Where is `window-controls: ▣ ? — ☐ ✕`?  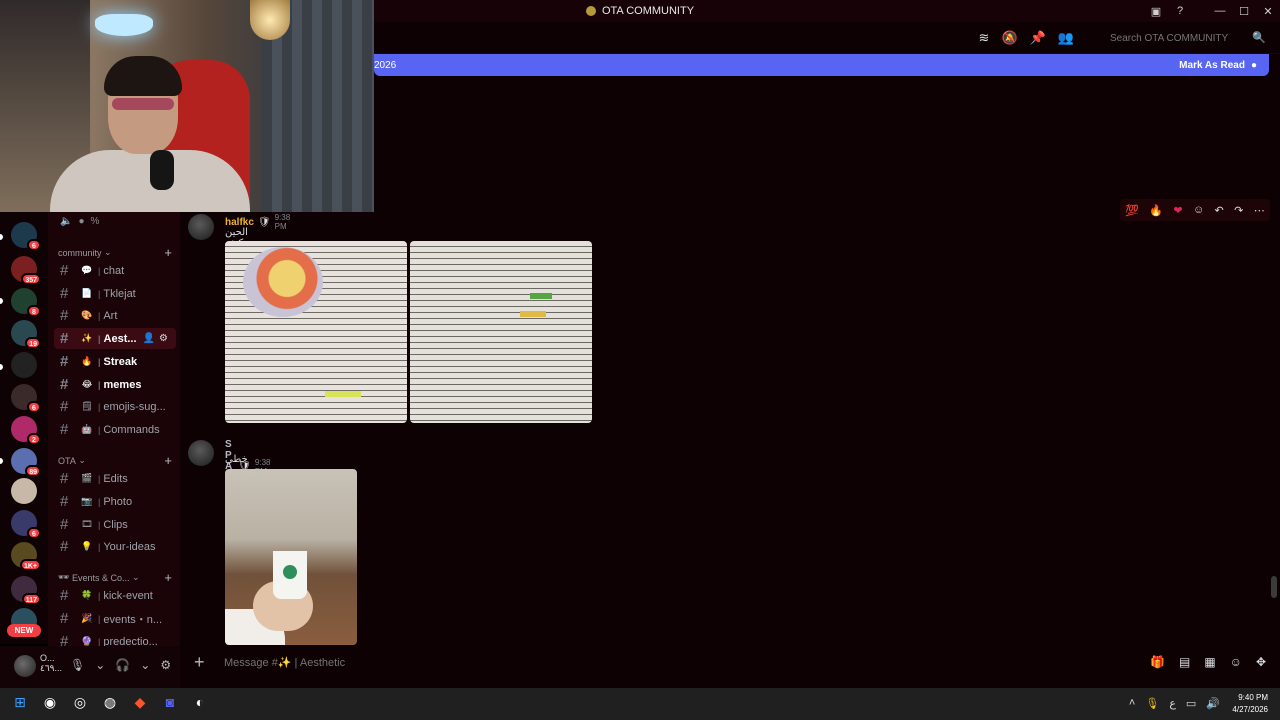 window-controls: ▣ ? — ☐ ✕ is located at coordinates (1212, 11).